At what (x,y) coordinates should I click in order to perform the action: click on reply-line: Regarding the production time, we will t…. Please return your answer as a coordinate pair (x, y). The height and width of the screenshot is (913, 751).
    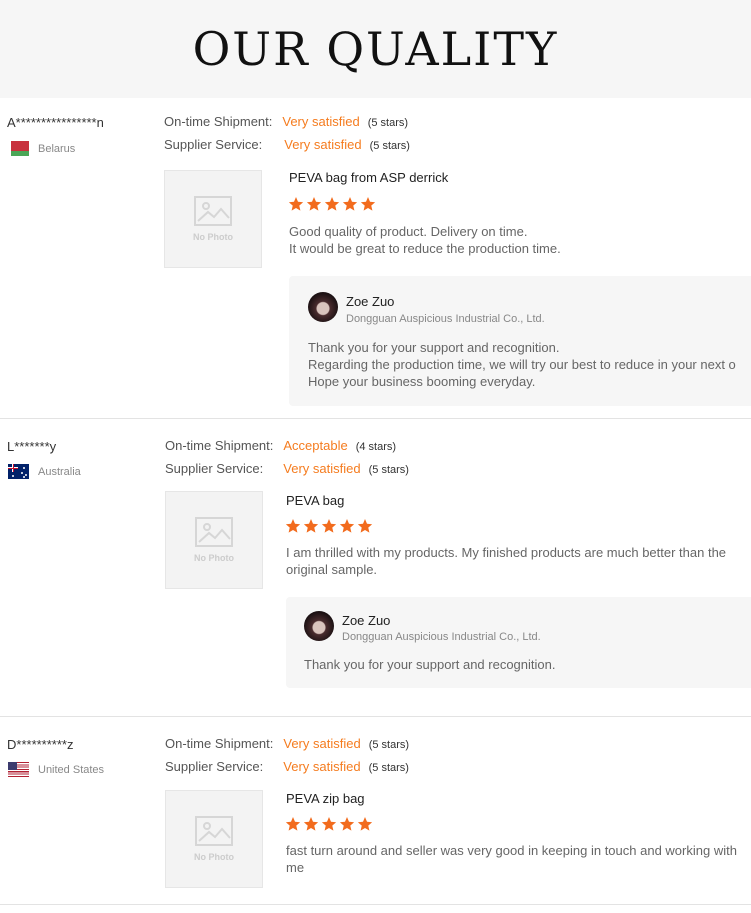
    Looking at the image, I should click on (522, 364).